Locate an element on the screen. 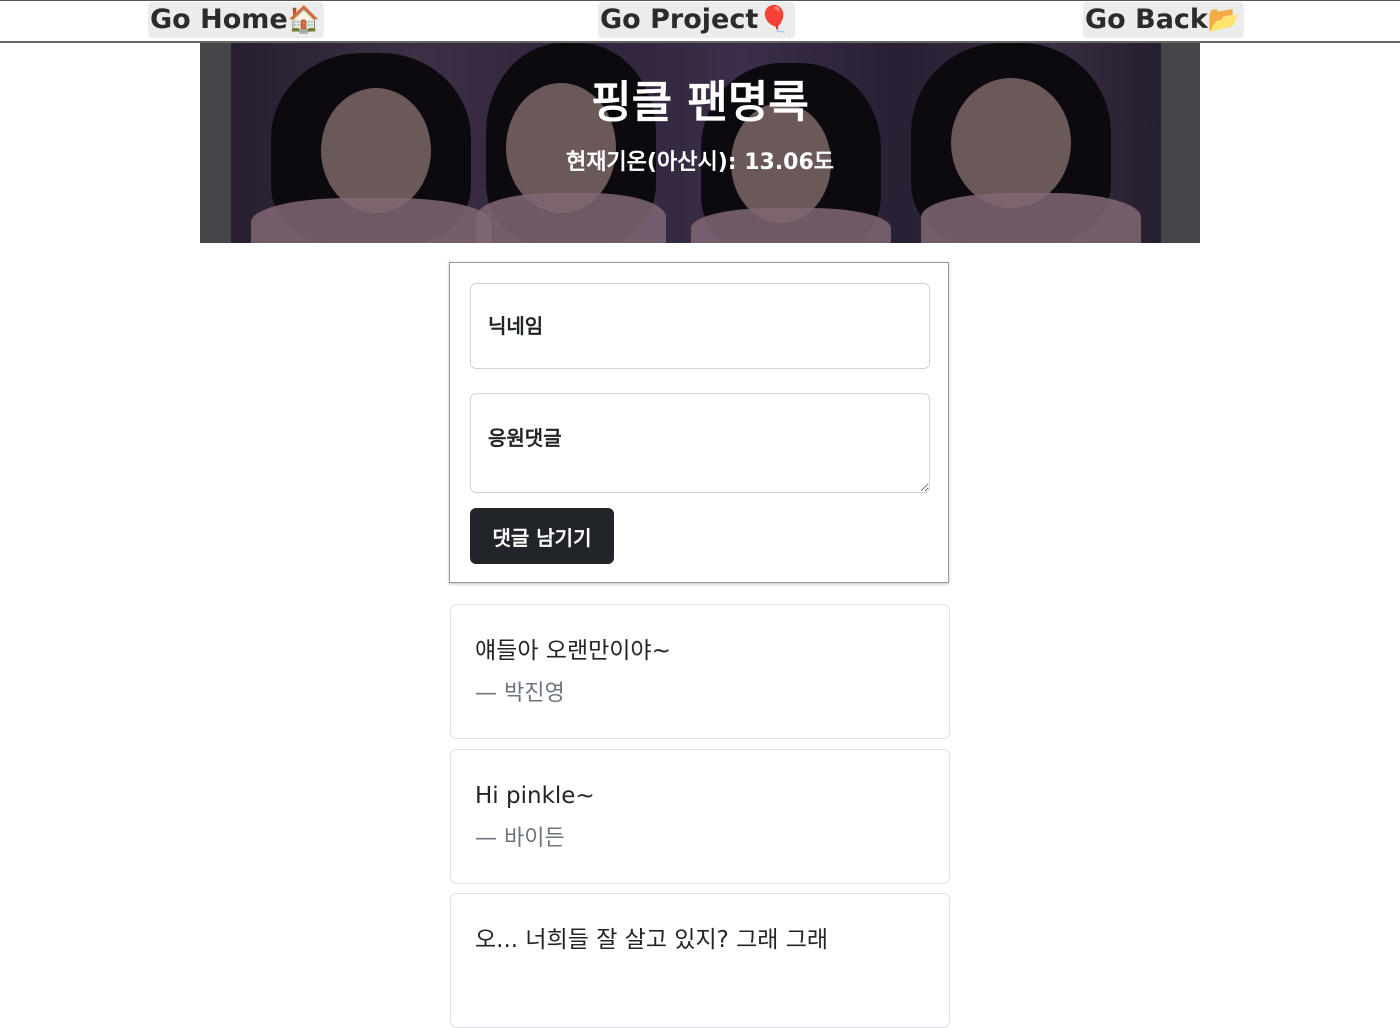  go-project-label: Go Project is located at coordinates (679, 19).